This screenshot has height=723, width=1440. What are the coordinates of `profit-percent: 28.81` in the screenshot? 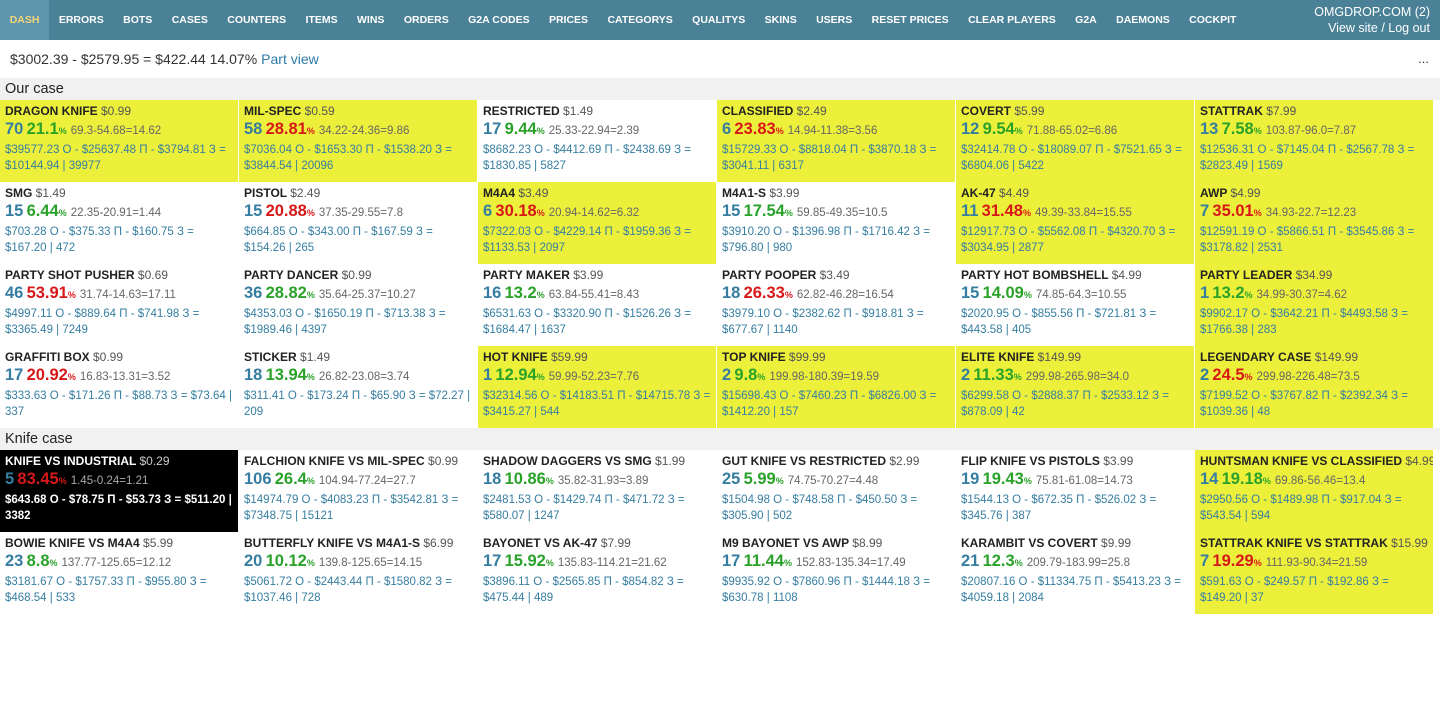 It's located at (286, 129).